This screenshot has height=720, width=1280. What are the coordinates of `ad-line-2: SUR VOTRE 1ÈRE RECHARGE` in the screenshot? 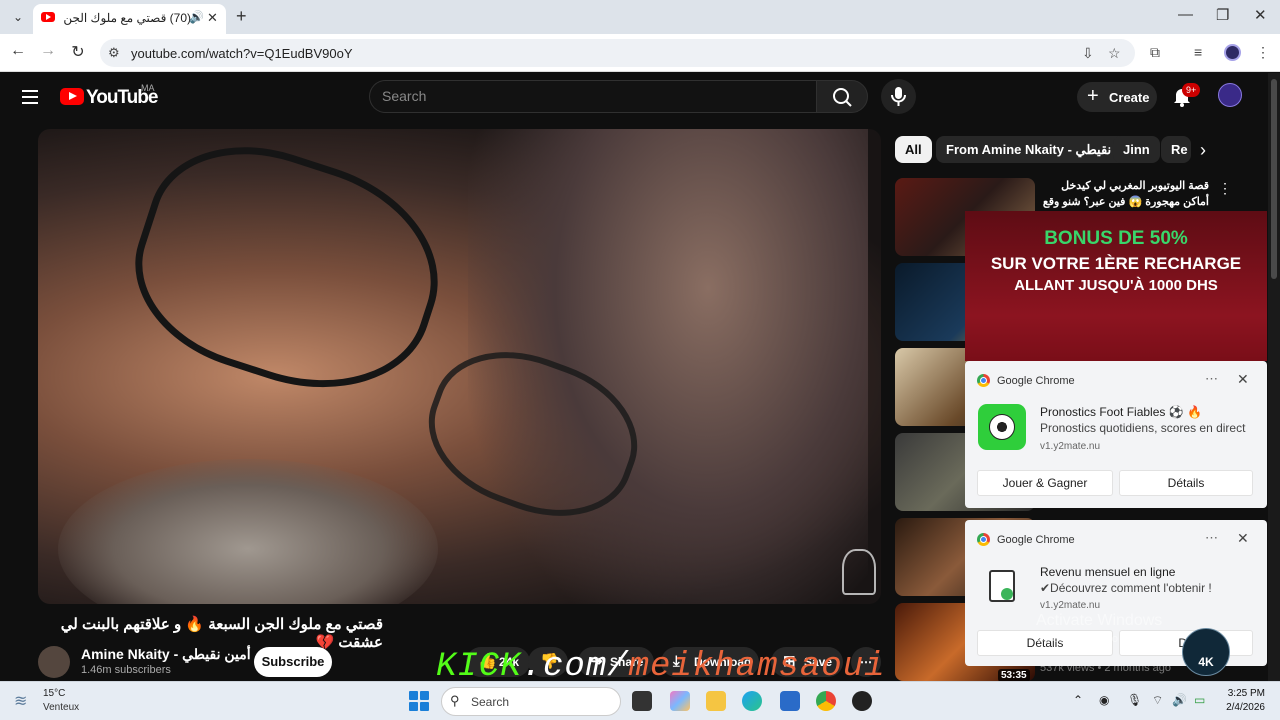 It's located at (1116, 263).